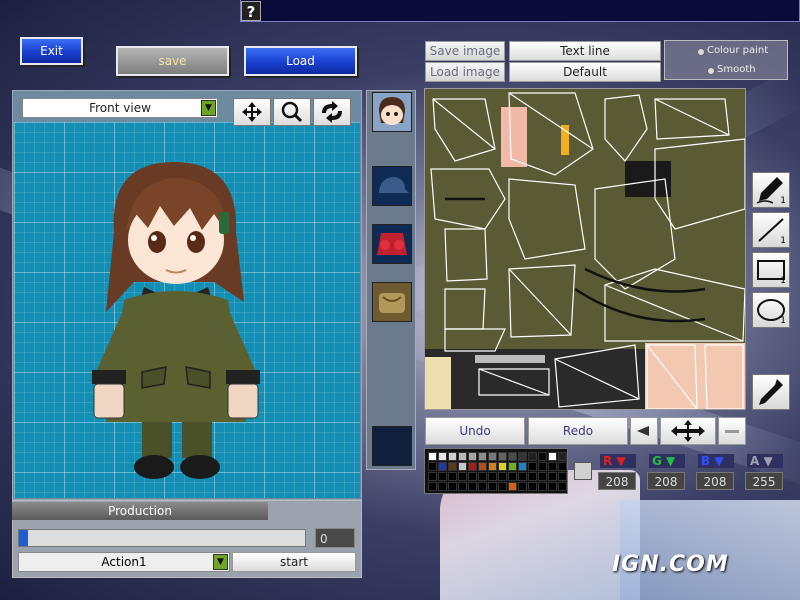 The width and height of the screenshot is (800, 600). I want to click on part-face-thumb, so click(392, 112).